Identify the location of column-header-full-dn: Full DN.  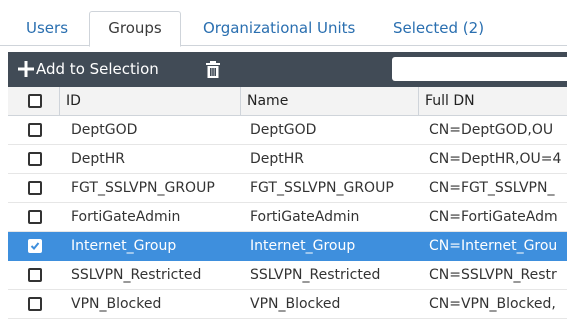
(493, 101).